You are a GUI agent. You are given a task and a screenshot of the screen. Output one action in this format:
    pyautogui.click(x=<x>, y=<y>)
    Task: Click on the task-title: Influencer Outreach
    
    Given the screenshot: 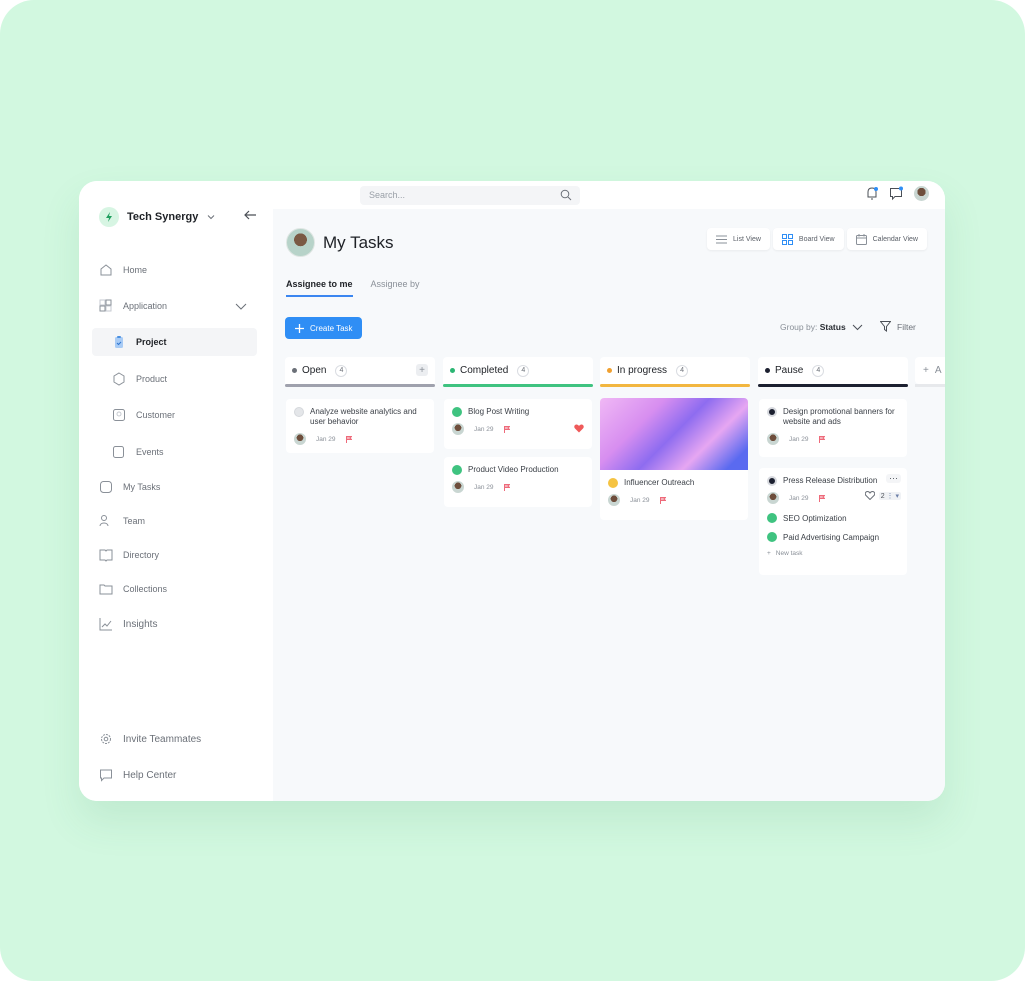 What is the action you would take?
    pyautogui.click(x=659, y=482)
    